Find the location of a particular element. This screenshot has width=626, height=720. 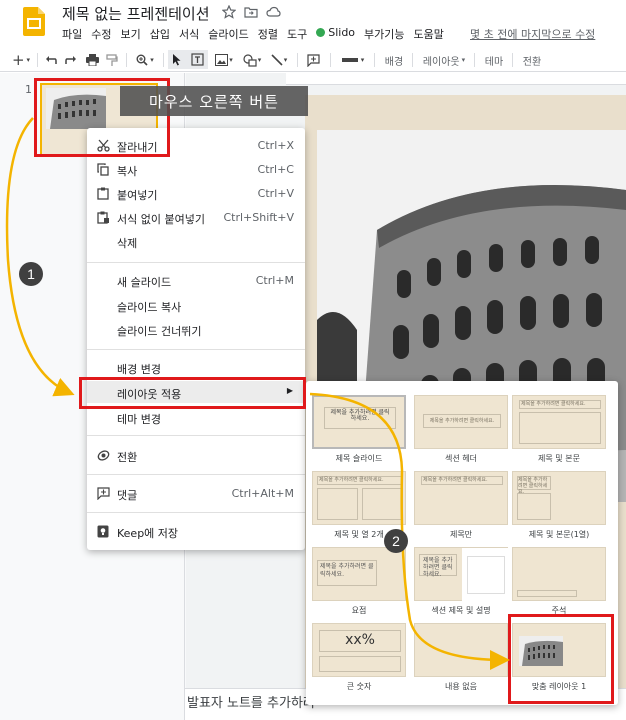

menu-slide: 슬라이드 is located at coordinates (228, 35).